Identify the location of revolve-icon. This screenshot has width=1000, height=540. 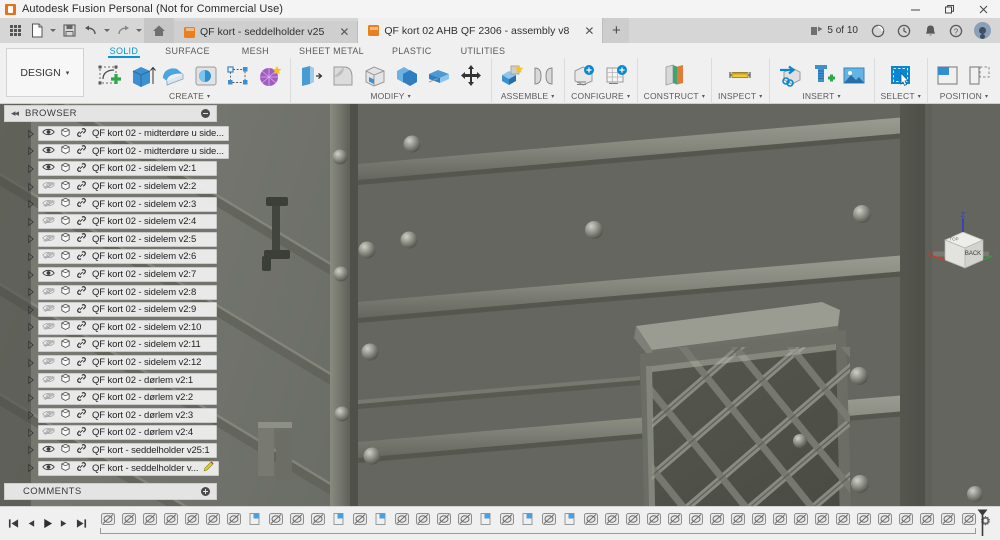
(174, 76).